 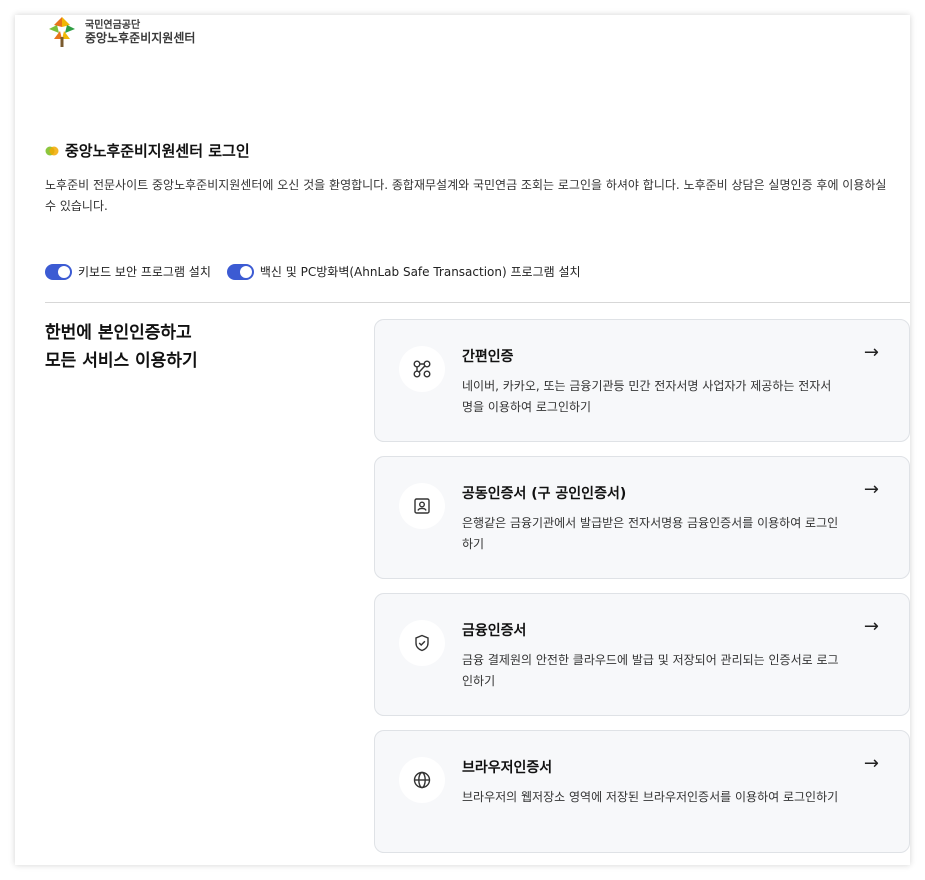 What do you see at coordinates (494, 631) in the screenshot?
I see `card-title: 금융인증서` at bounding box center [494, 631].